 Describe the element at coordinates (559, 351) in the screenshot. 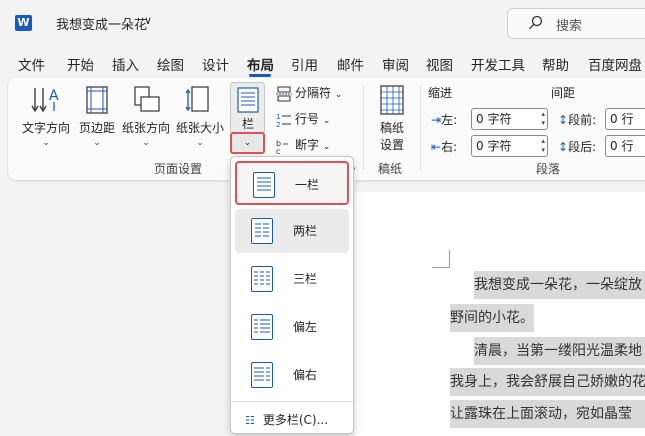

I see `document-line: 清晨，当第一缕阳光温柔地` at that location.